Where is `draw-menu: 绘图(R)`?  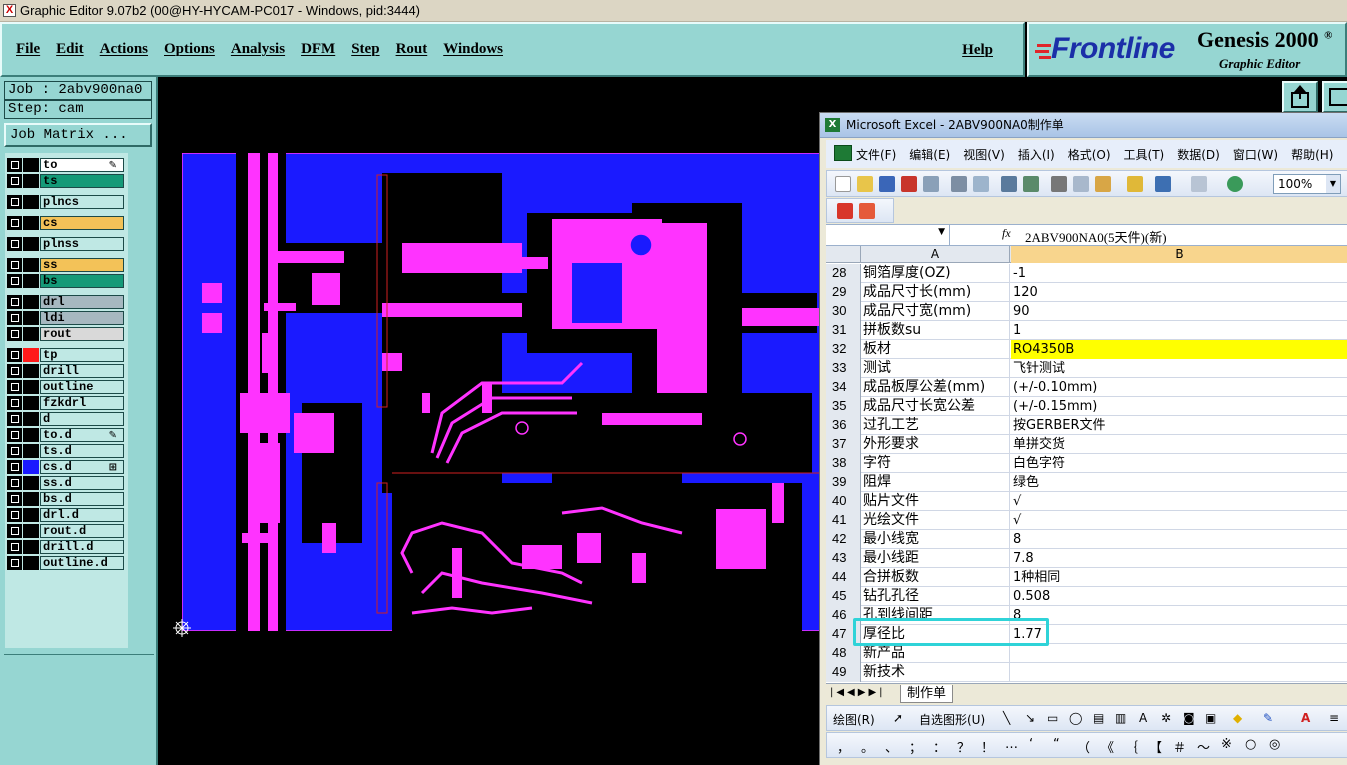
draw-menu: 绘图(R) is located at coordinates (854, 719).